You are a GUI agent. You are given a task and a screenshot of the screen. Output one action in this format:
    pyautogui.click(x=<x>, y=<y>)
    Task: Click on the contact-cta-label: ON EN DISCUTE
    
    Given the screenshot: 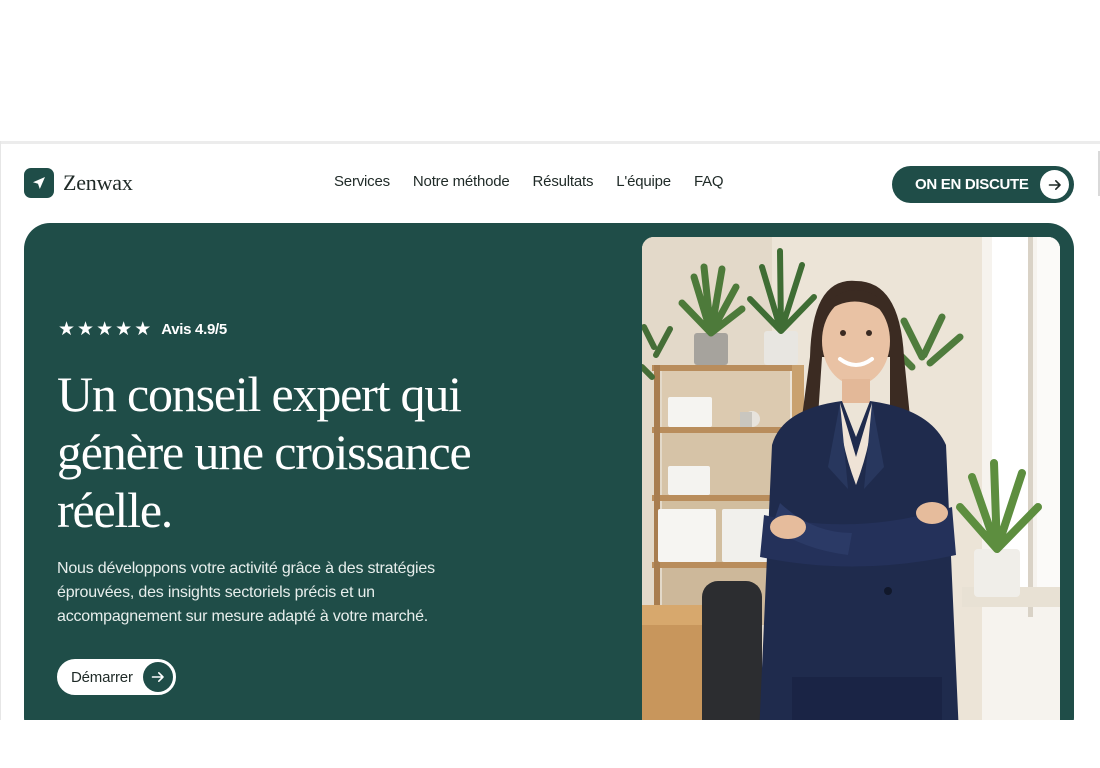 What is the action you would take?
    pyautogui.click(x=972, y=184)
    